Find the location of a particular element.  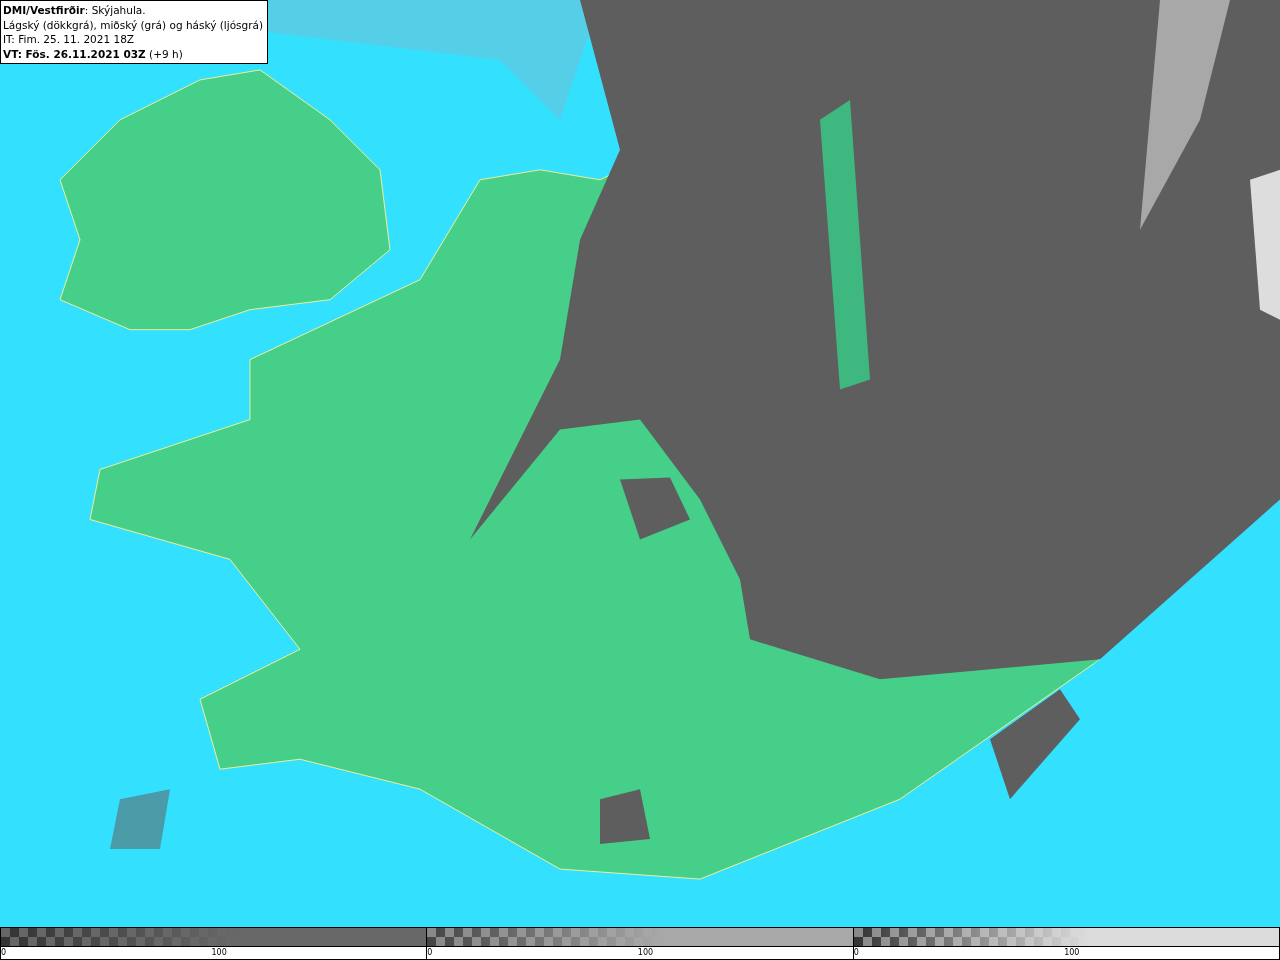

legend-text: VT: Fös. 26.11.2021 03Z (+9 h) is located at coordinates (93, 53).